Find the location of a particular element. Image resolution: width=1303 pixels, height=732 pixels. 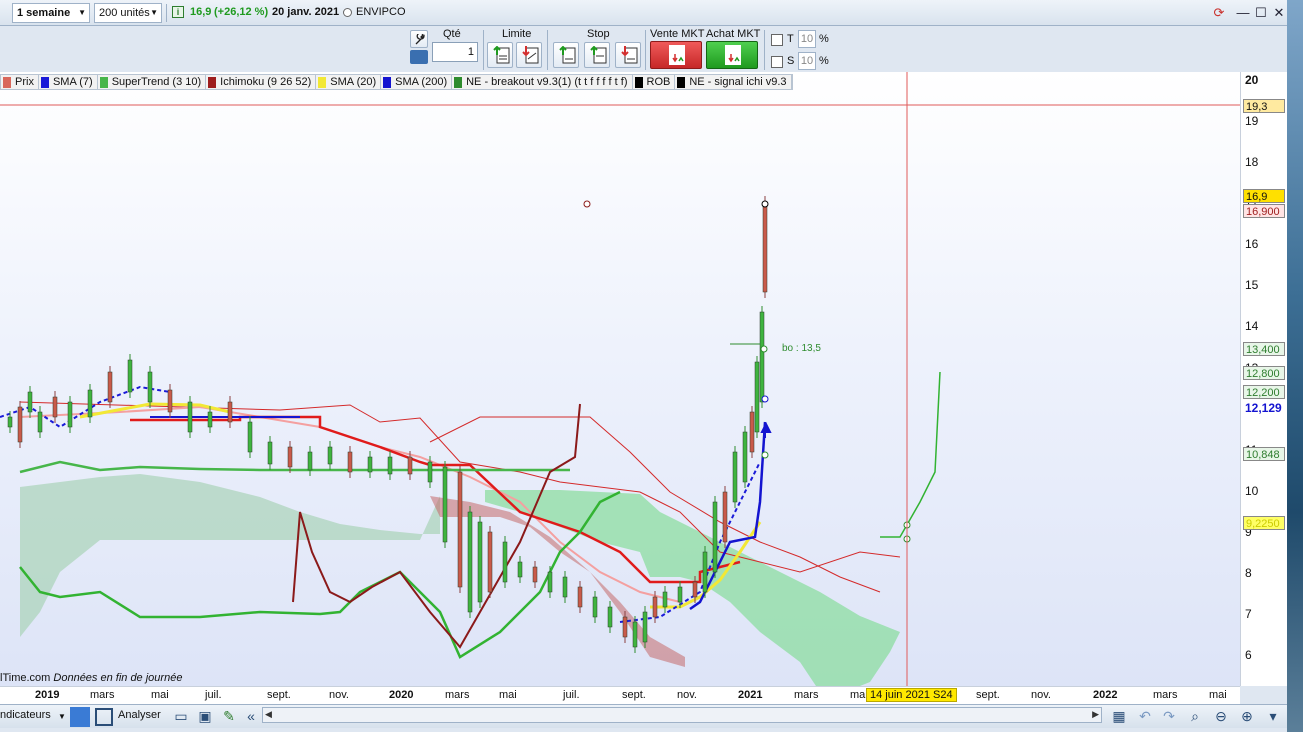

chart-settings-icon: ▣ is located at coordinates (205, 716).